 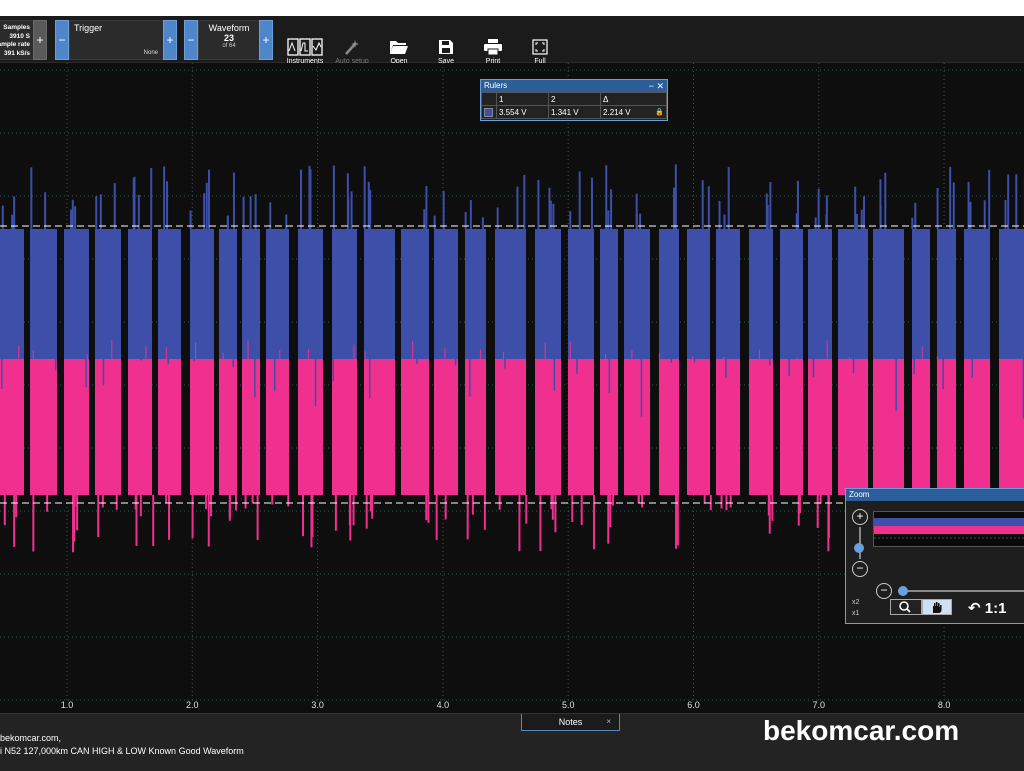 I want to click on rulers-col-2: 2, so click(x=575, y=99).